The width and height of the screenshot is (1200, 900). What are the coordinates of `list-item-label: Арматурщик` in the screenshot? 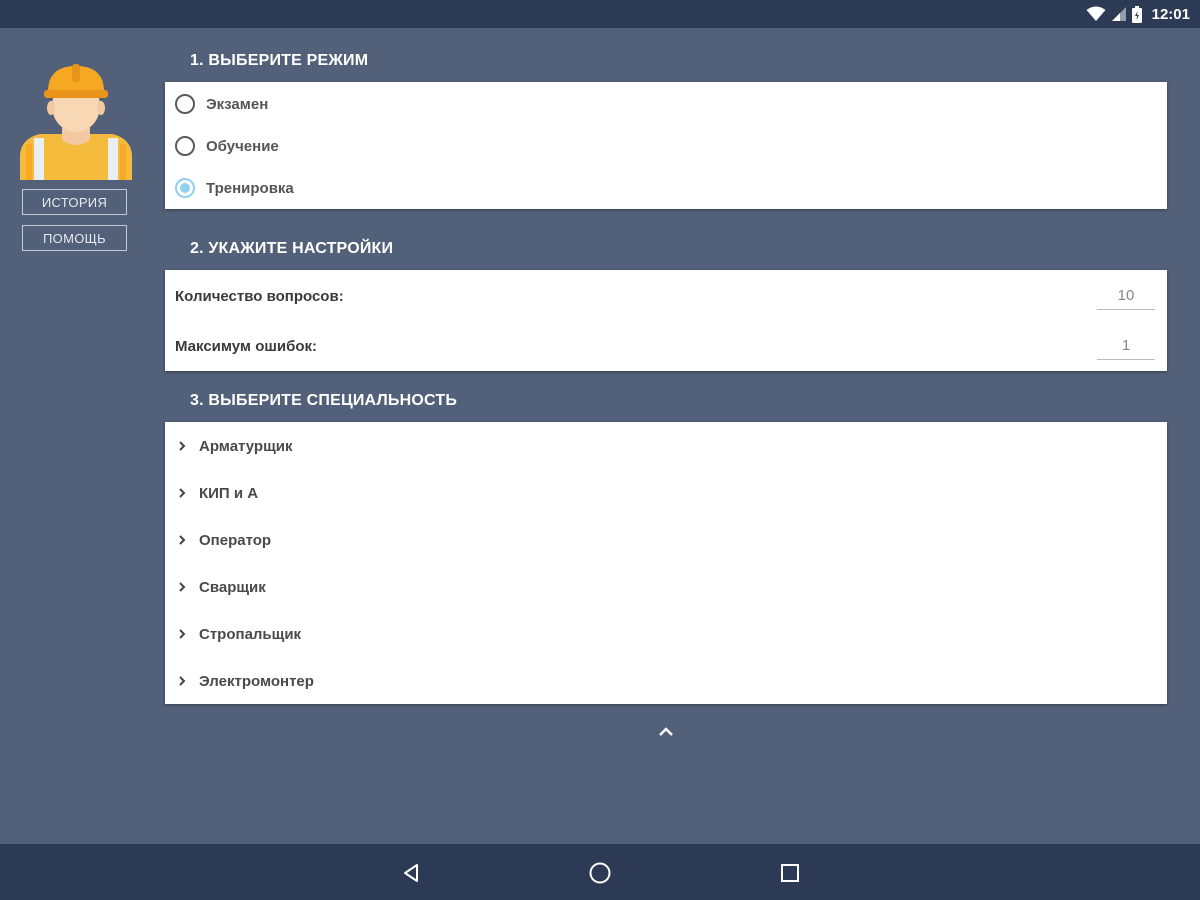 It's located at (246, 446).